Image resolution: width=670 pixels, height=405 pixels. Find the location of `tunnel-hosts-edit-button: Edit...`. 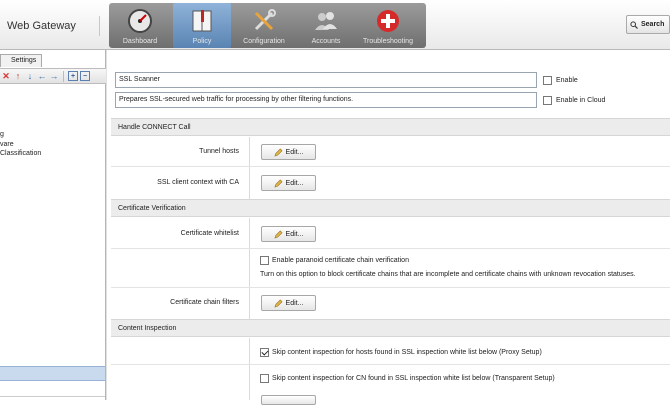

tunnel-hosts-edit-button: Edit... is located at coordinates (288, 152).